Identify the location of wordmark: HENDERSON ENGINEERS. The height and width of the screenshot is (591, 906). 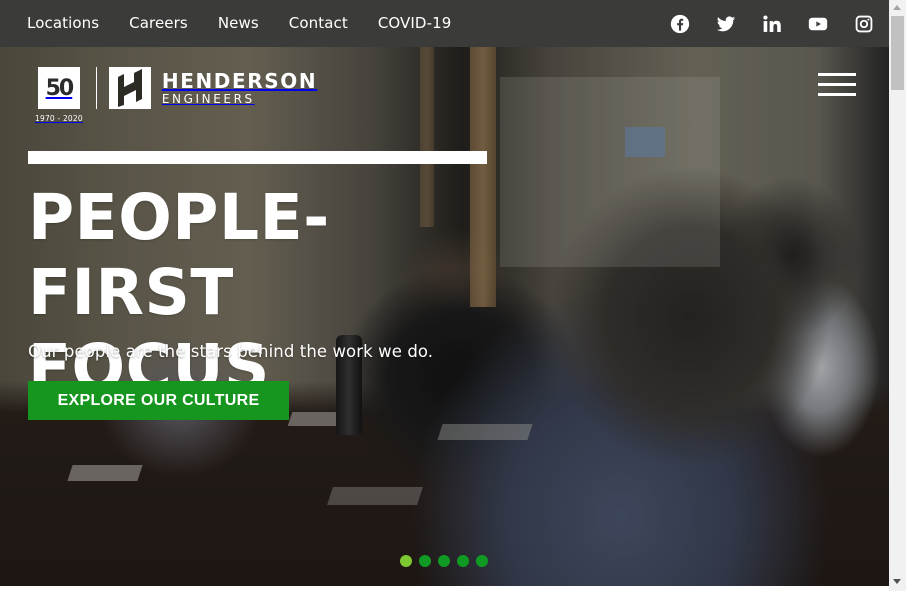
(239, 89).